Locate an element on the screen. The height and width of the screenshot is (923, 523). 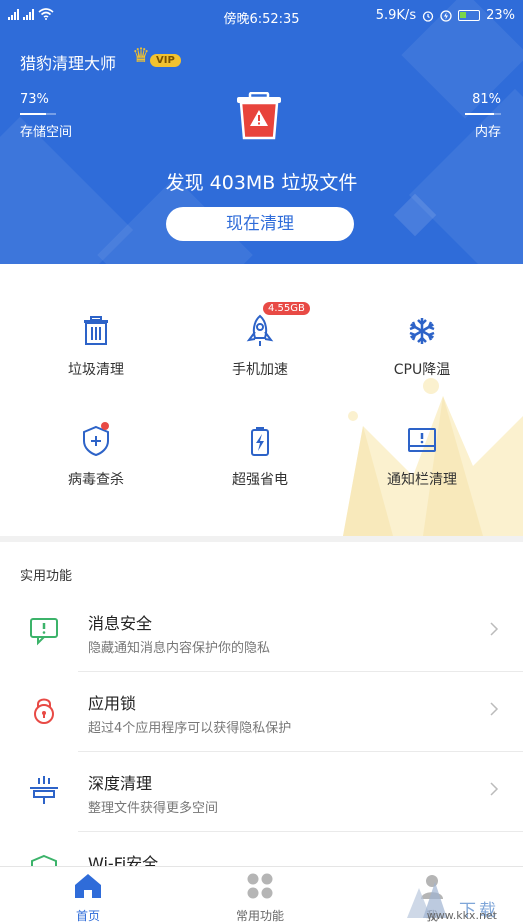
feature-title: 消息安全 is located at coordinates (120, 623).